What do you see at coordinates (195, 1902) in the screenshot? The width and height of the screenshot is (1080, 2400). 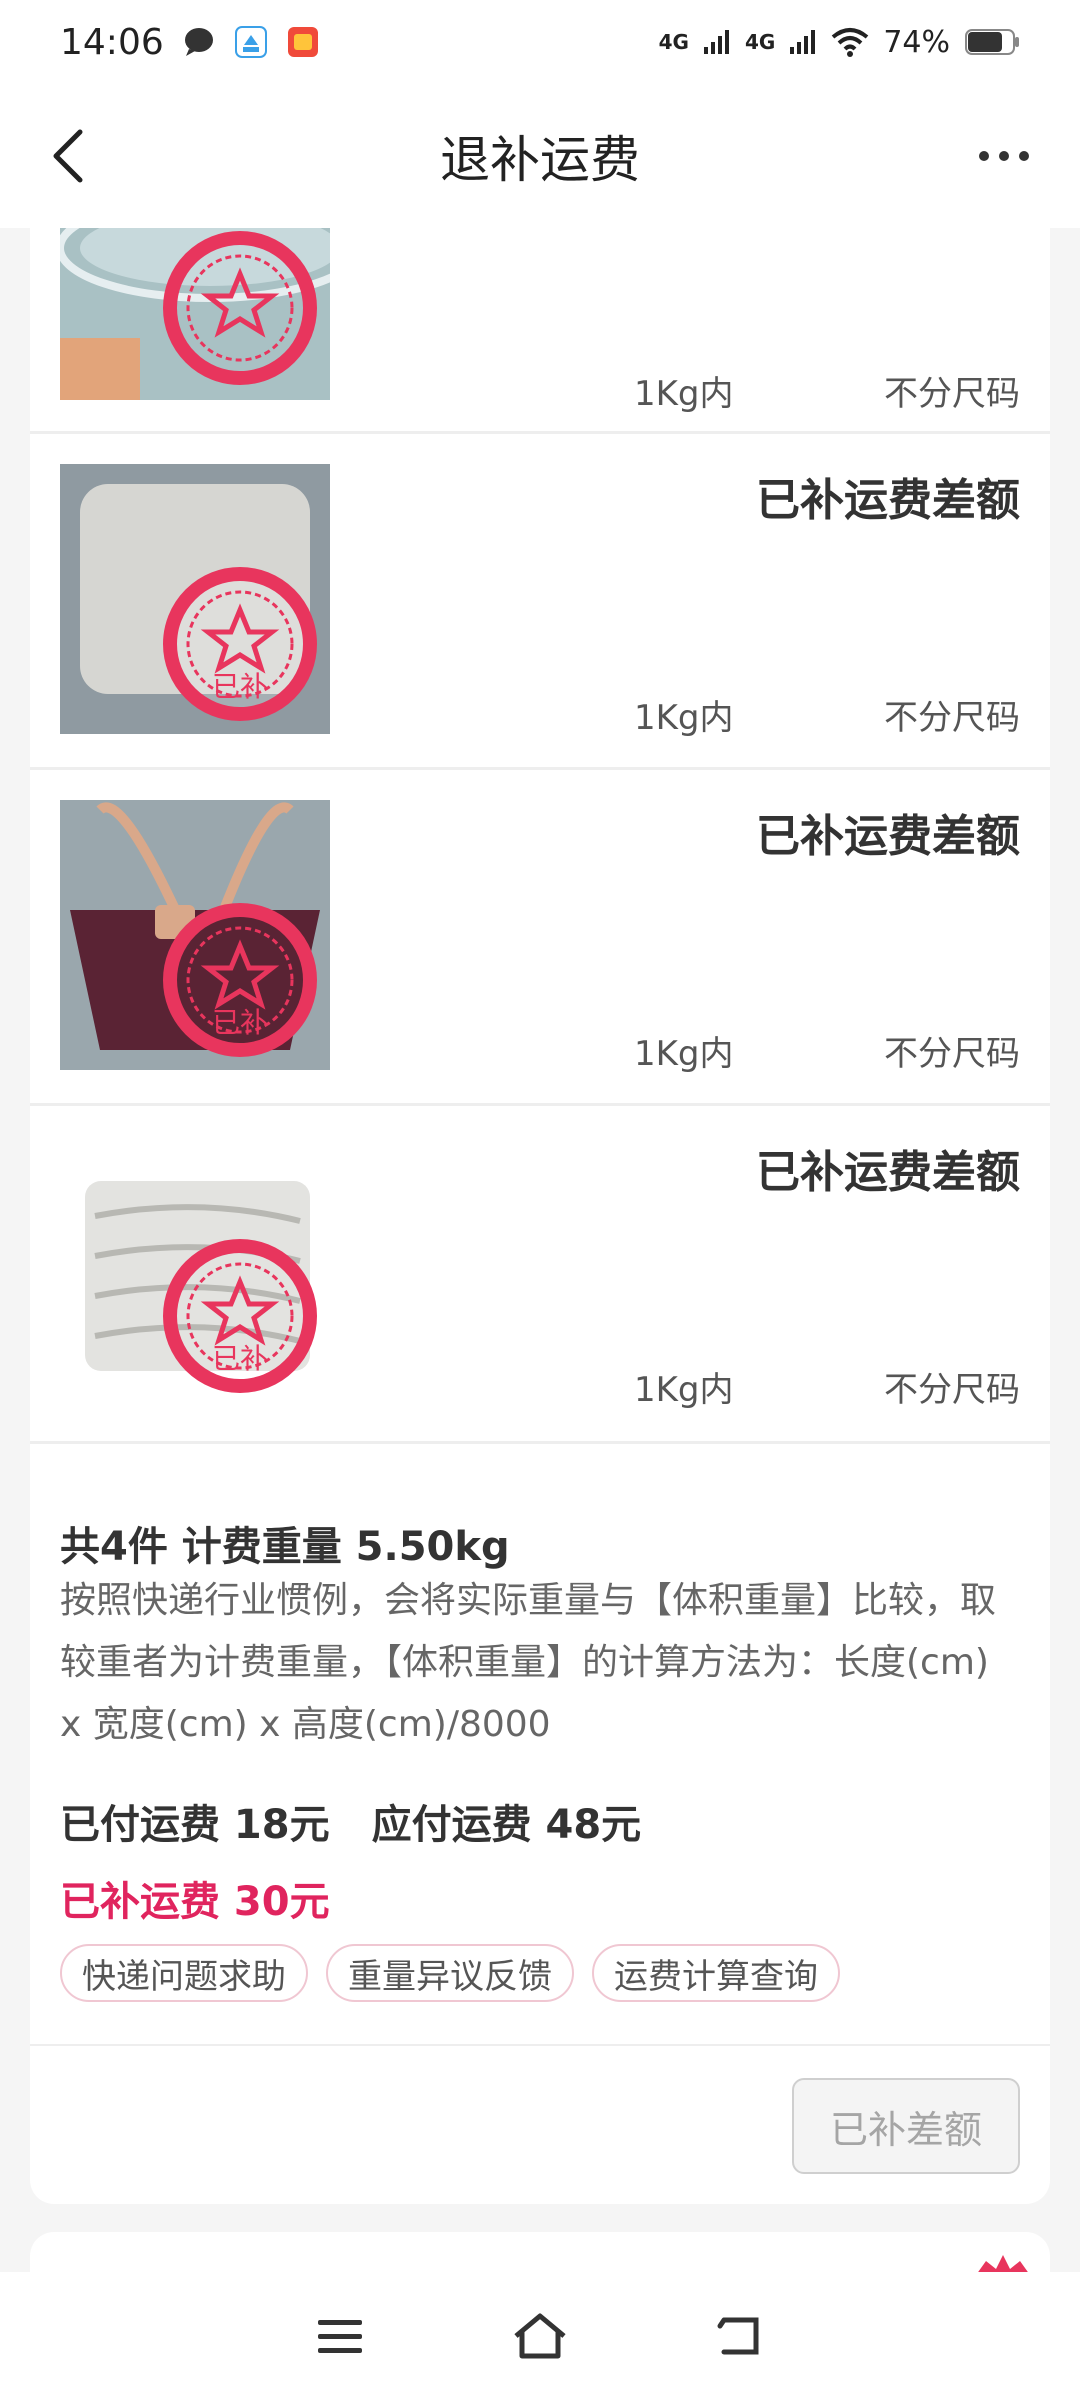 I see `extra-fee: 已补运费 30元` at bounding box center [195, 1902].